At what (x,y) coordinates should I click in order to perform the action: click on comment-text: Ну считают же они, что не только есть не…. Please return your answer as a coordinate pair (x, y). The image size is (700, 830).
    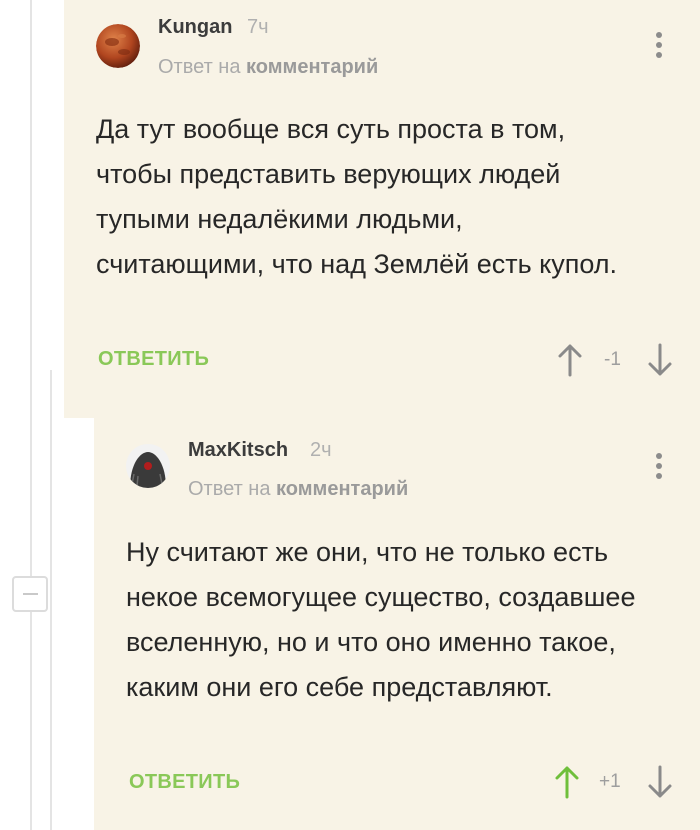
    Looking at the image, I should click on (381, 619).